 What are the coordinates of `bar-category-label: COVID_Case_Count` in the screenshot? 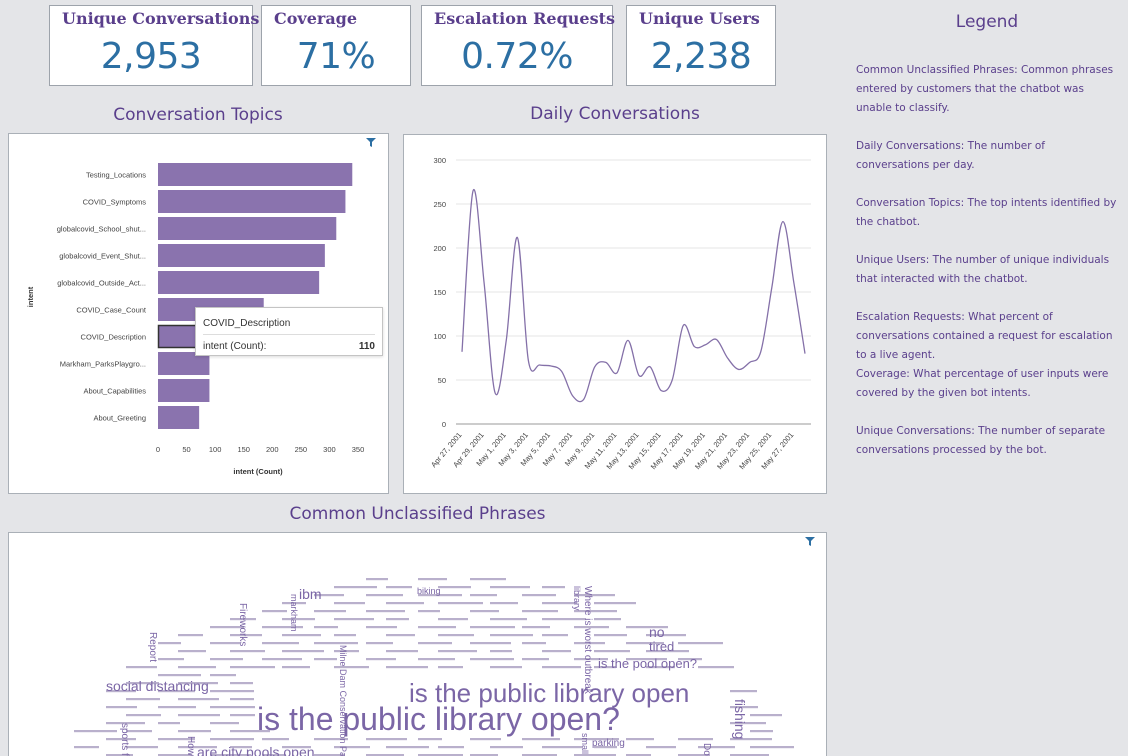 It's located at (111, 310).